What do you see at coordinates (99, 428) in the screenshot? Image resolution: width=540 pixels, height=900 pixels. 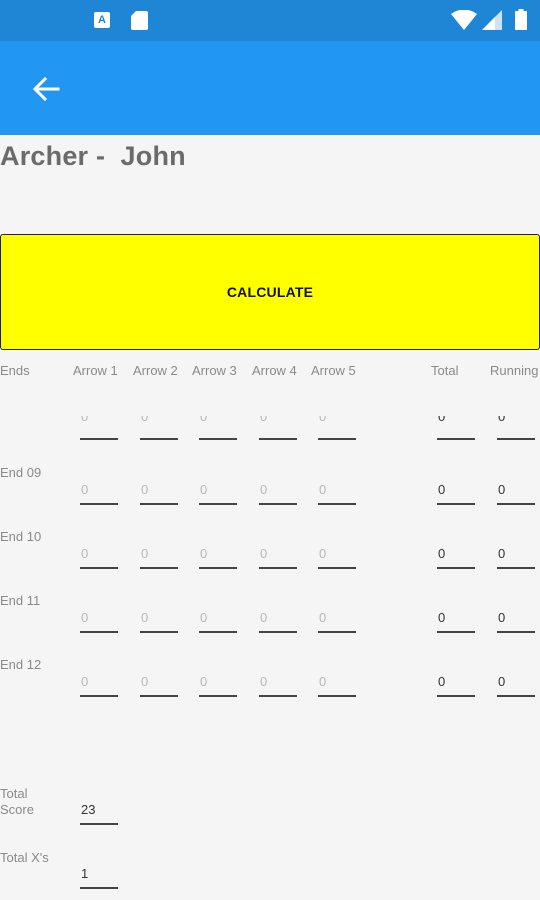 I see `partial-arrow-1-input: 0` at bounding box center [99, 428].